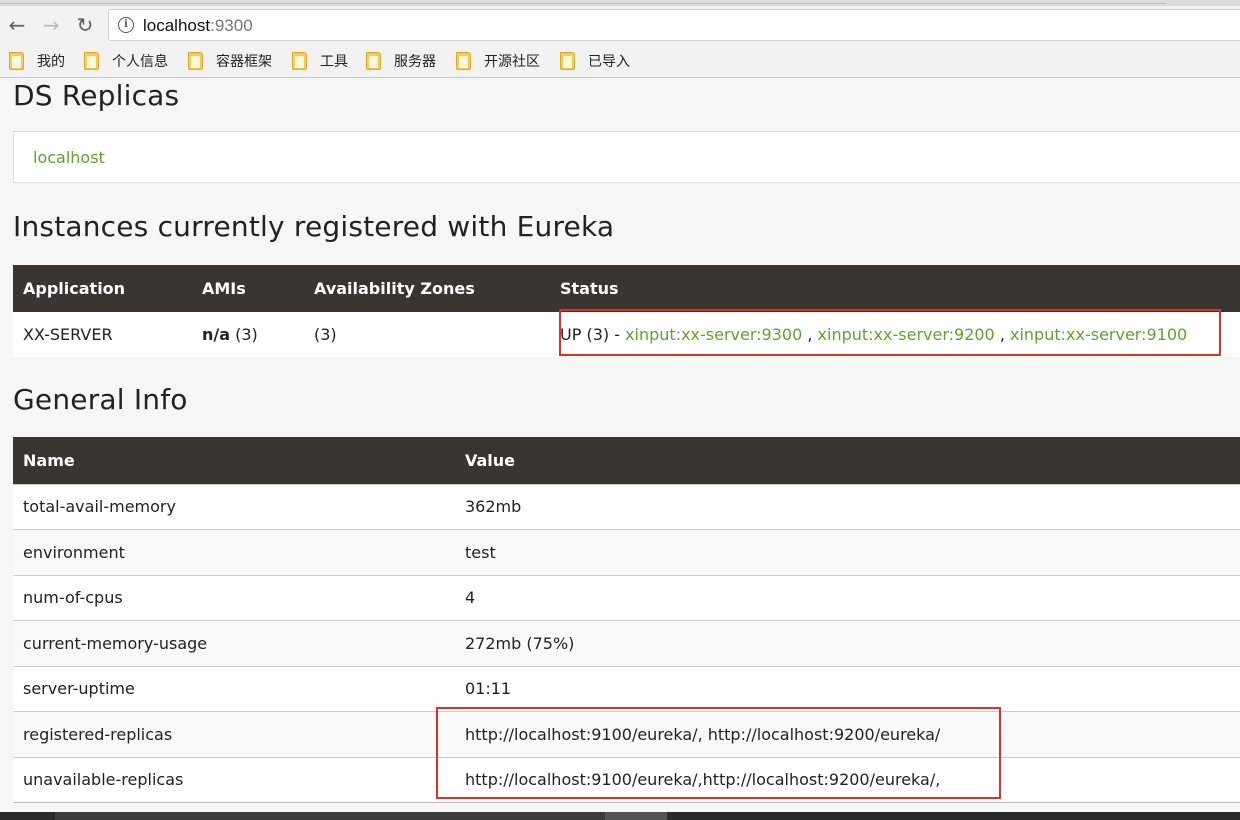  What do you see at coordinates (334, 62) in the screenshot?
I see `bookmark-label: 工具` at bounding box center [334, 62].